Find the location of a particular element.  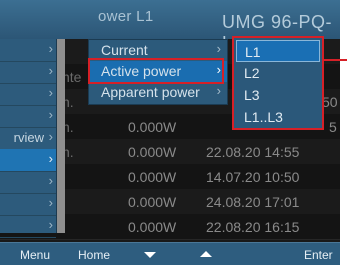

row-timestamp: 22.08.20 16:15 is located at coordinates (253, 227).